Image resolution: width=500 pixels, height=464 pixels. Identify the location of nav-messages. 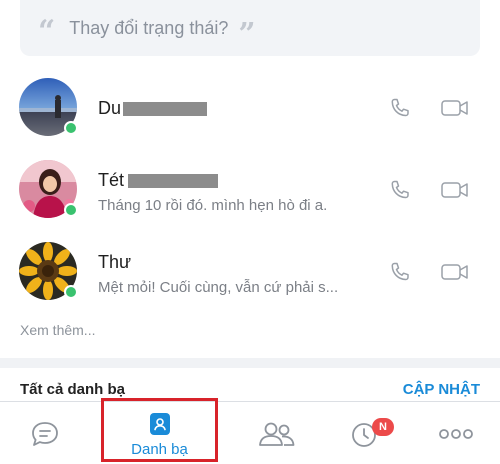
(50, 433).